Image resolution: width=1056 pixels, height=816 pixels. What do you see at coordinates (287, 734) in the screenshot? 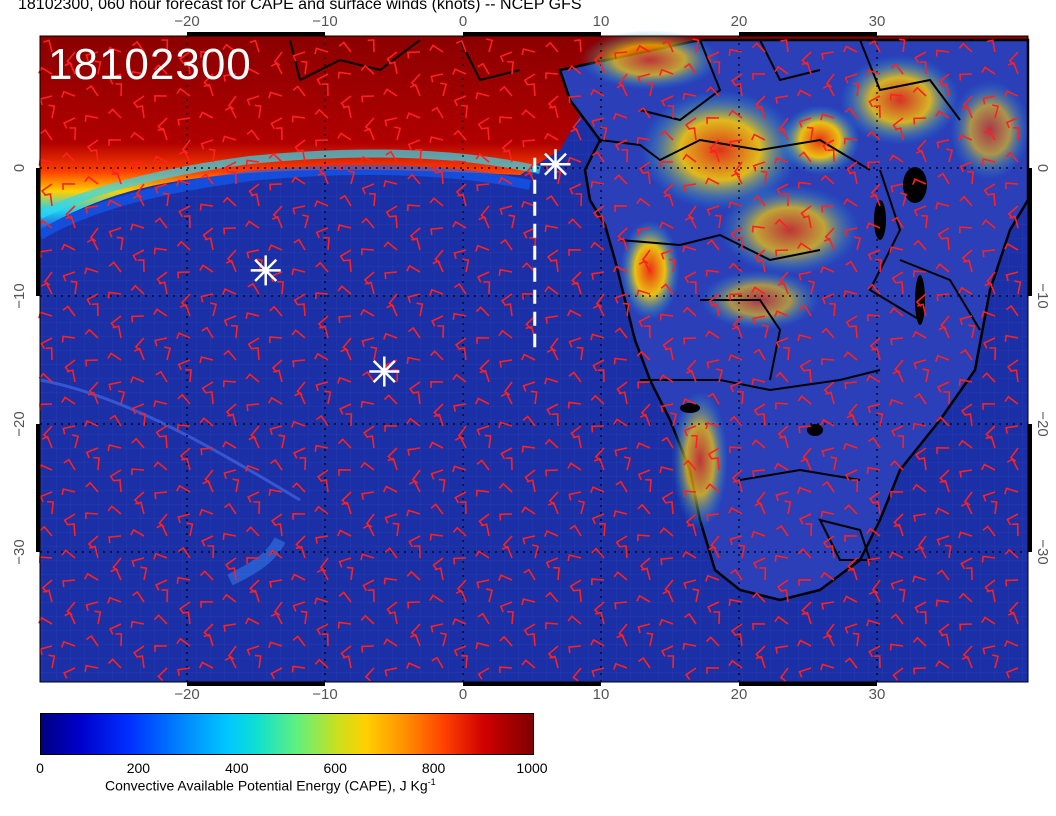
I see `colorbar` at bounding box center [287, 734].